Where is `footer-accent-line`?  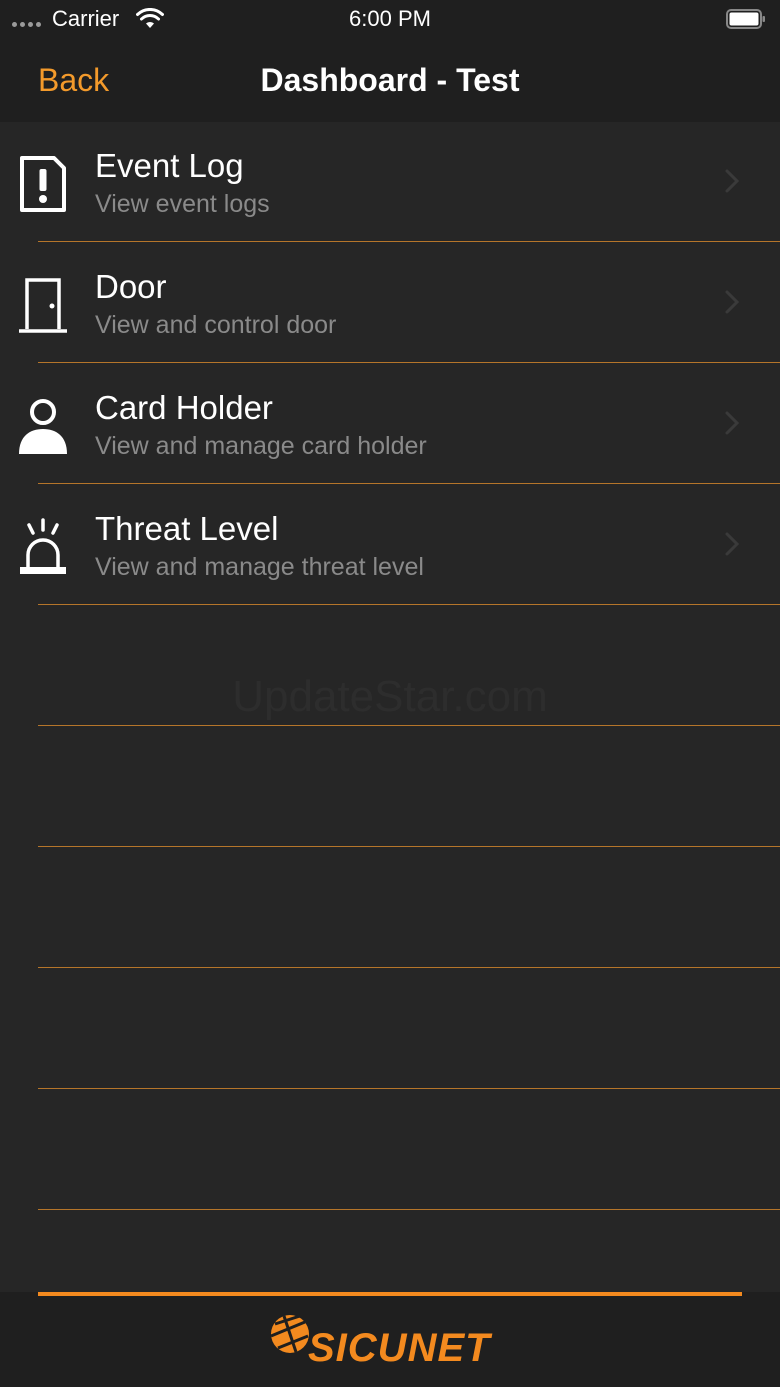 footer-accent-line is located at coordinates (390, 1294).